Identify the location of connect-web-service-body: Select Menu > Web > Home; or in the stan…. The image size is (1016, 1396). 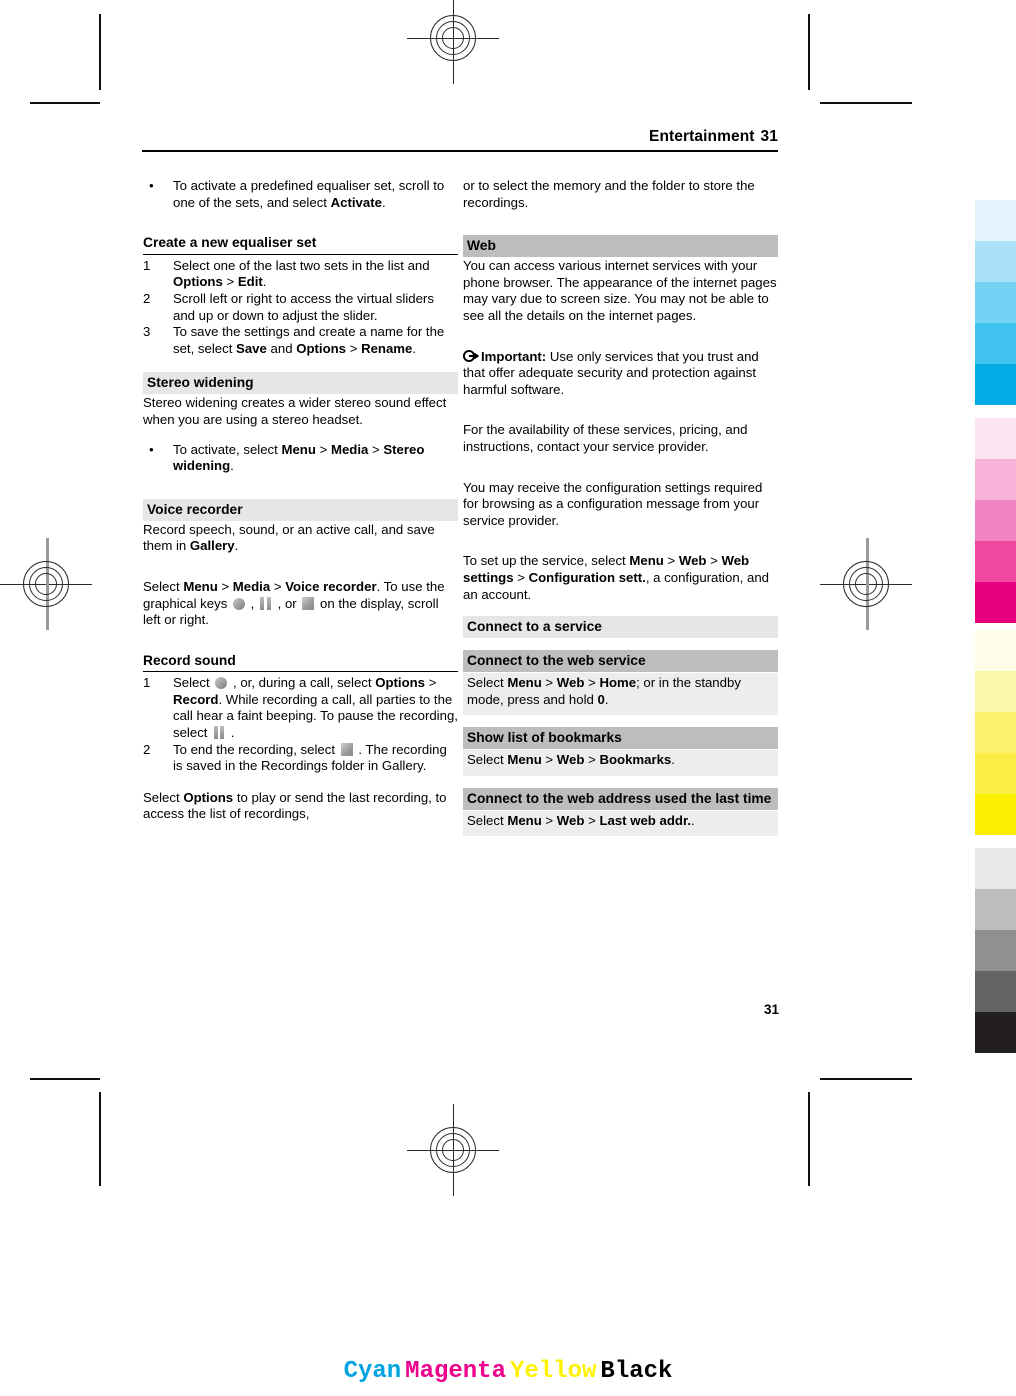
(620, 694).